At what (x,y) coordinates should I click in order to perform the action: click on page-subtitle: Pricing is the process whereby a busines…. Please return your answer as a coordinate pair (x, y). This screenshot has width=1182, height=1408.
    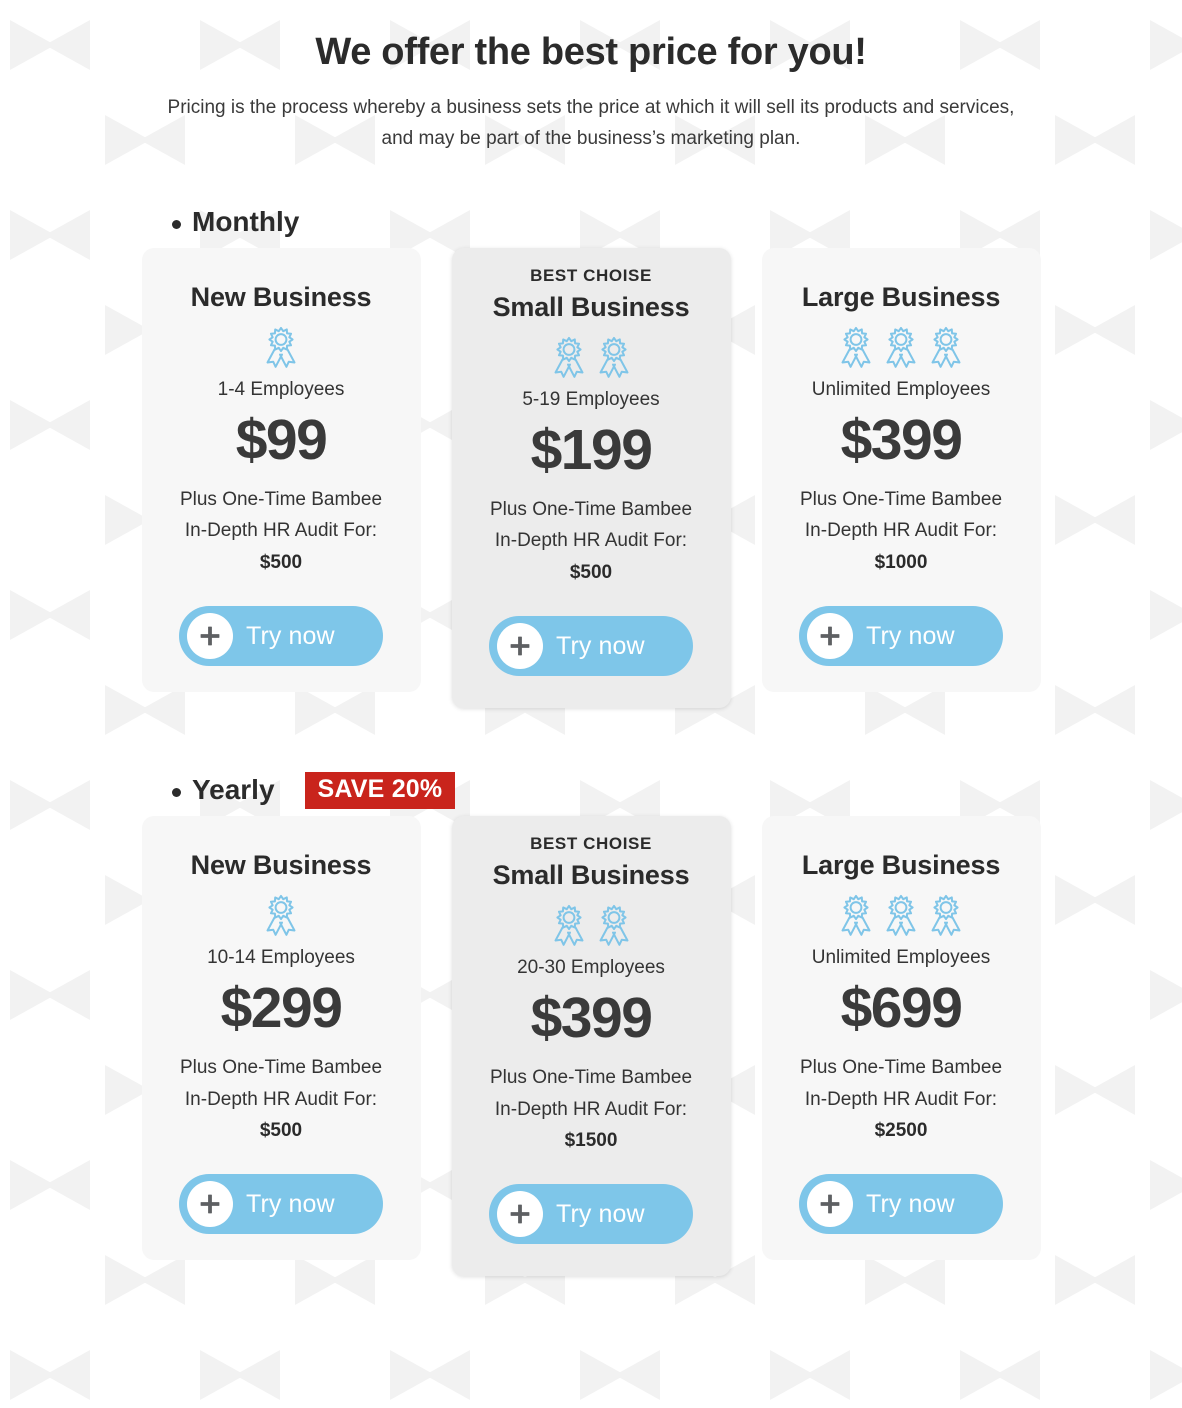
    Looking at the image, I should click on (591, 122).